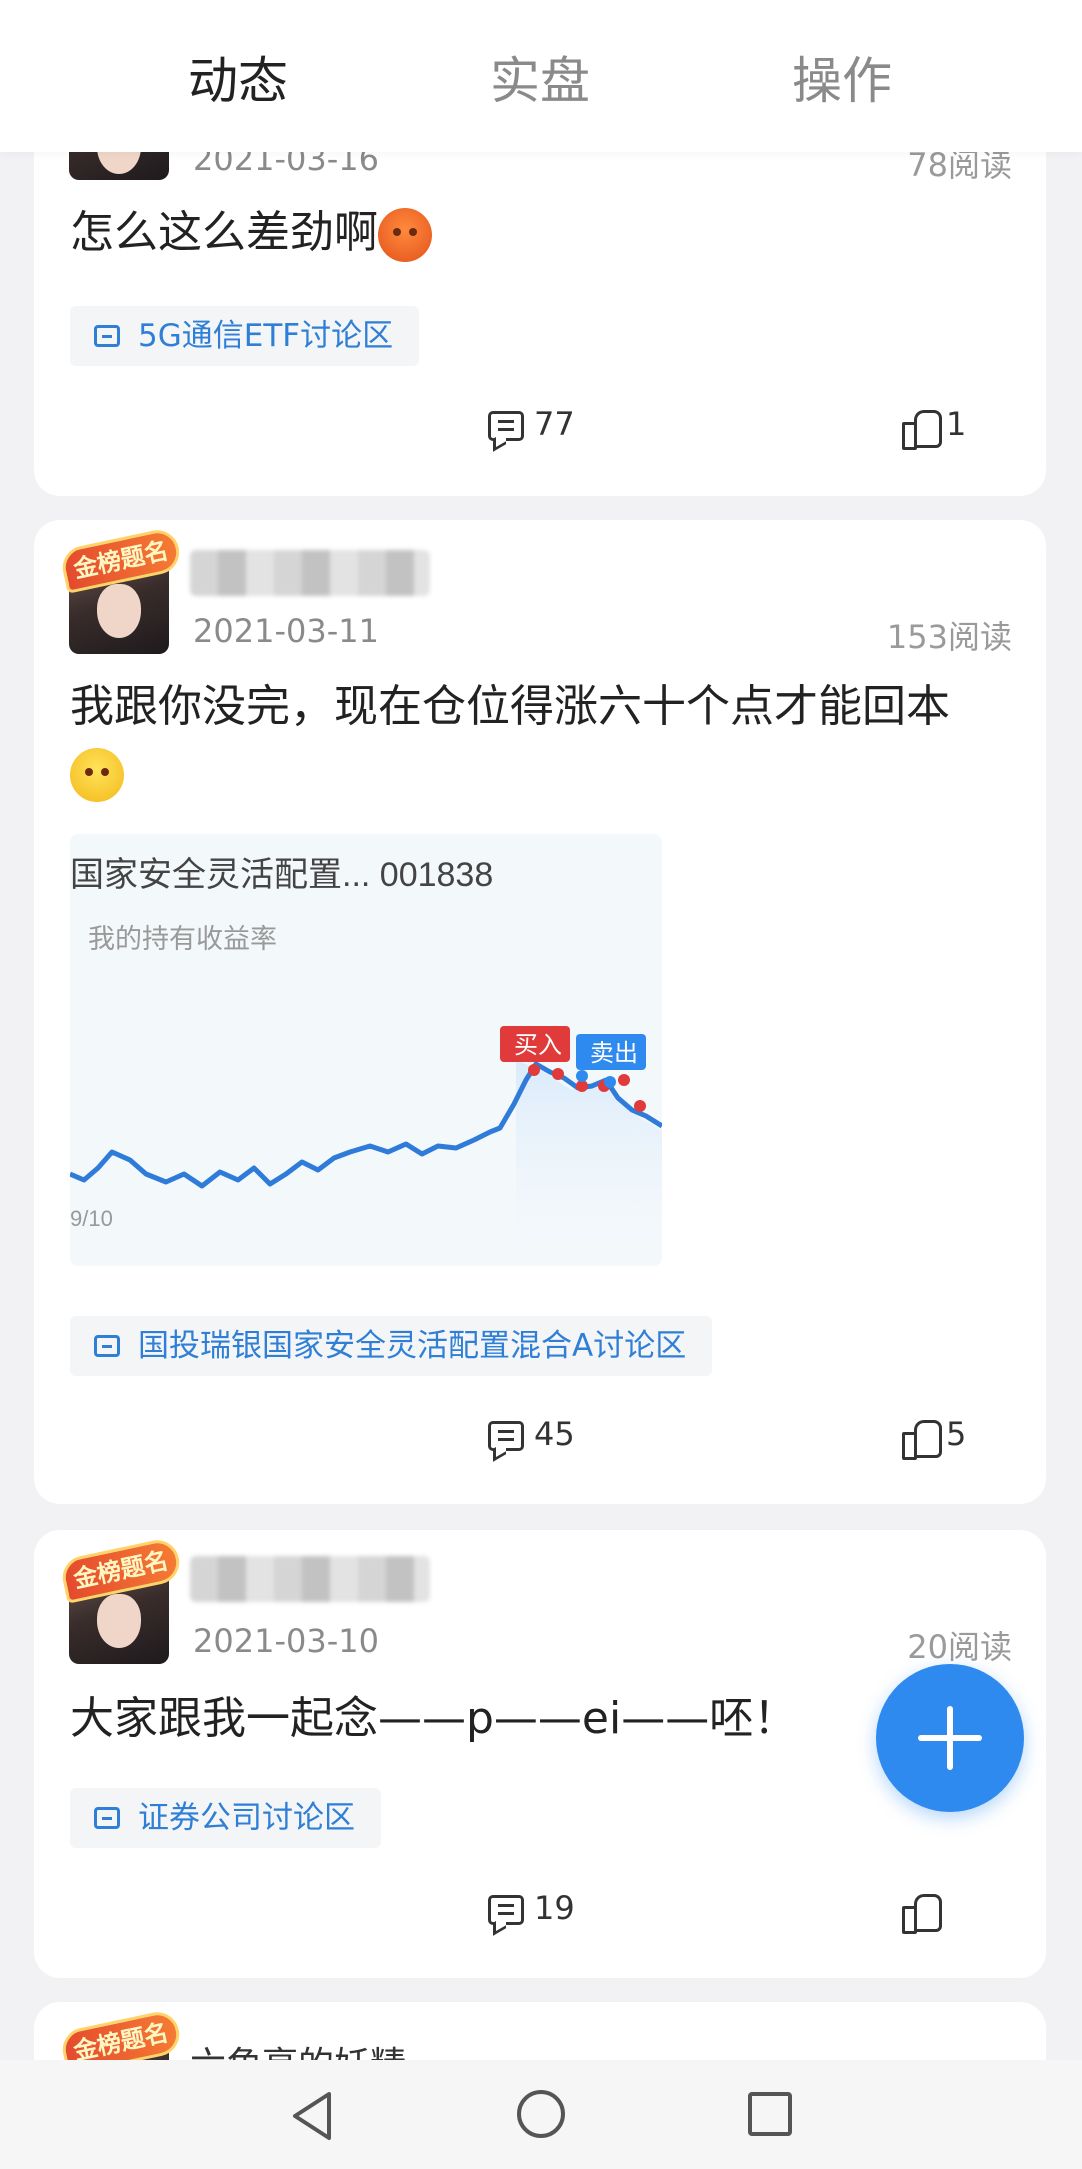 Image resolution: width=1082 pixels, height=2169 pixels. What do you see at coordinates (266, 336) in the screenshot?
I see `topic-tag-label: 5G通信ETF讨论区` at bounding box center [266, 336].